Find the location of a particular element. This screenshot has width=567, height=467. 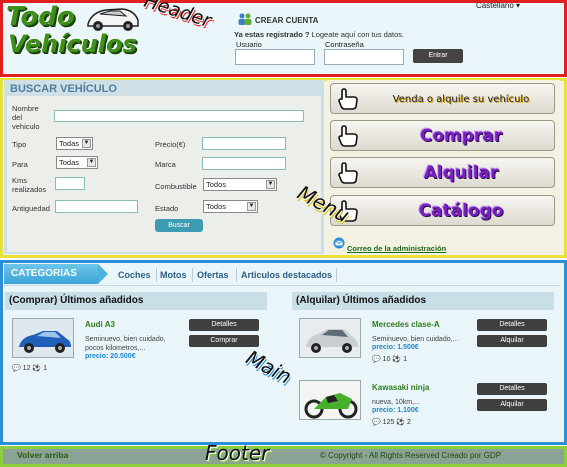

site-logo: Todo Vehículos is located at coordinates (76, 32).